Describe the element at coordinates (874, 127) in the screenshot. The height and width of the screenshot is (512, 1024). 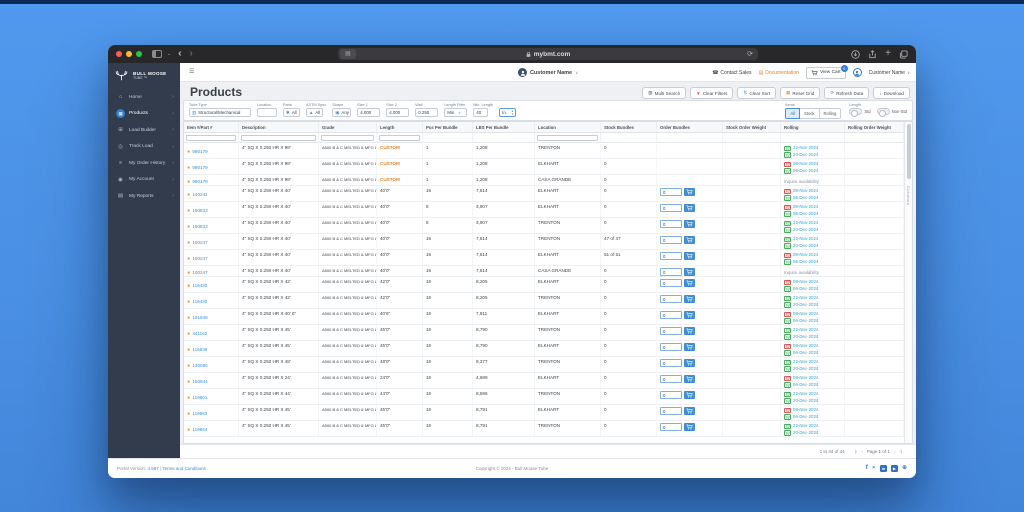
I see `column-header-row_weight: Rolling Order Weight` at that location.